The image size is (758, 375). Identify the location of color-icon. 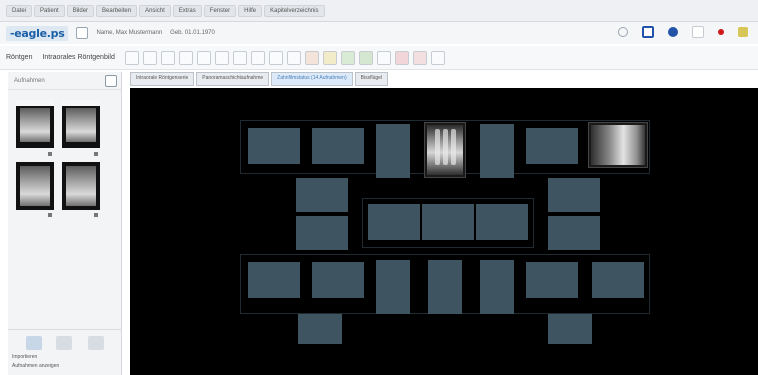
(329, 57).